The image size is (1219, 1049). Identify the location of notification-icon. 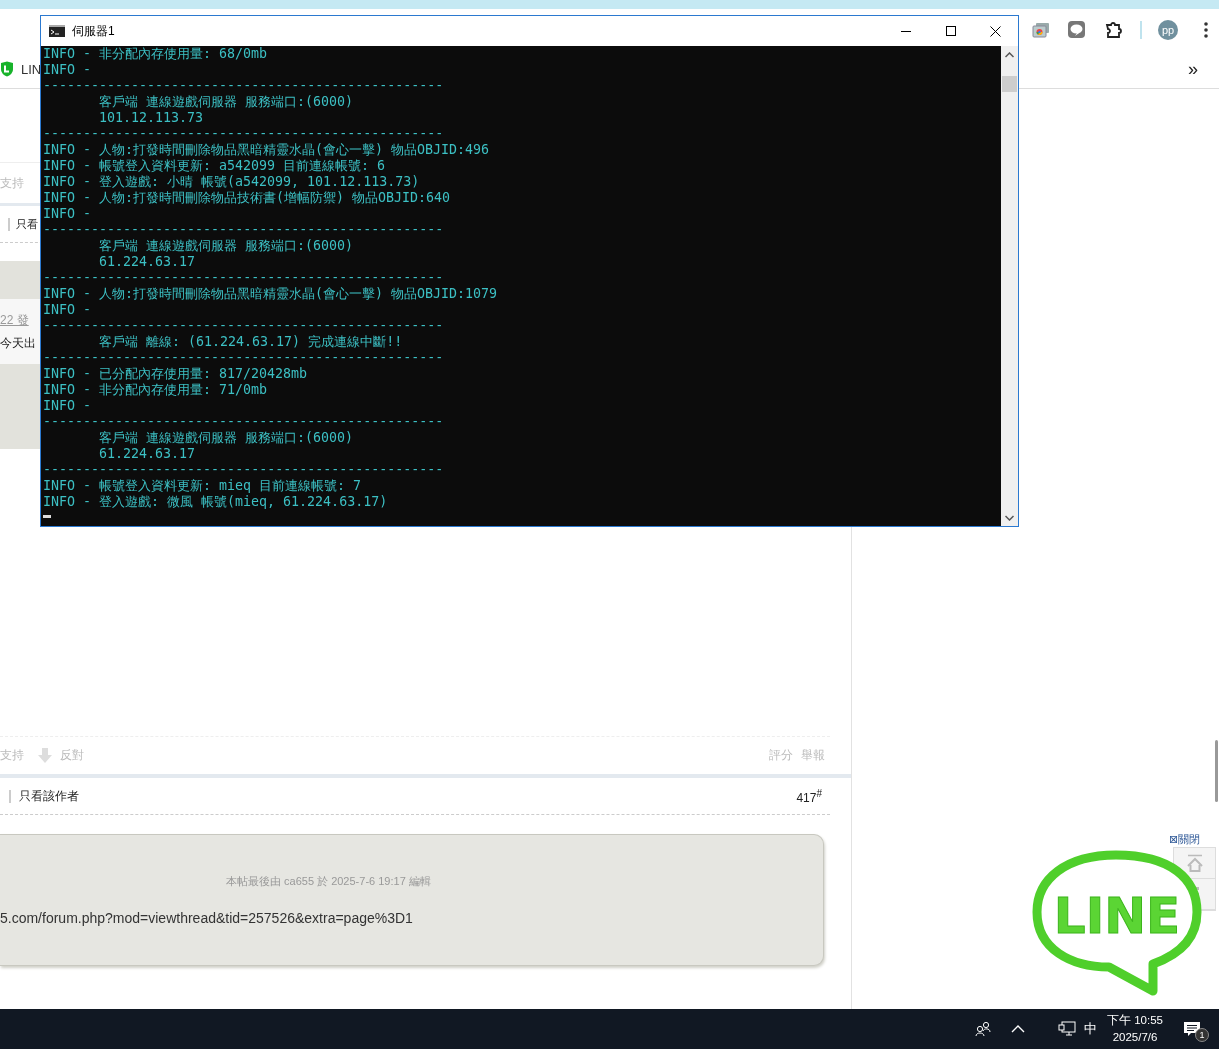
(1192, 1029).